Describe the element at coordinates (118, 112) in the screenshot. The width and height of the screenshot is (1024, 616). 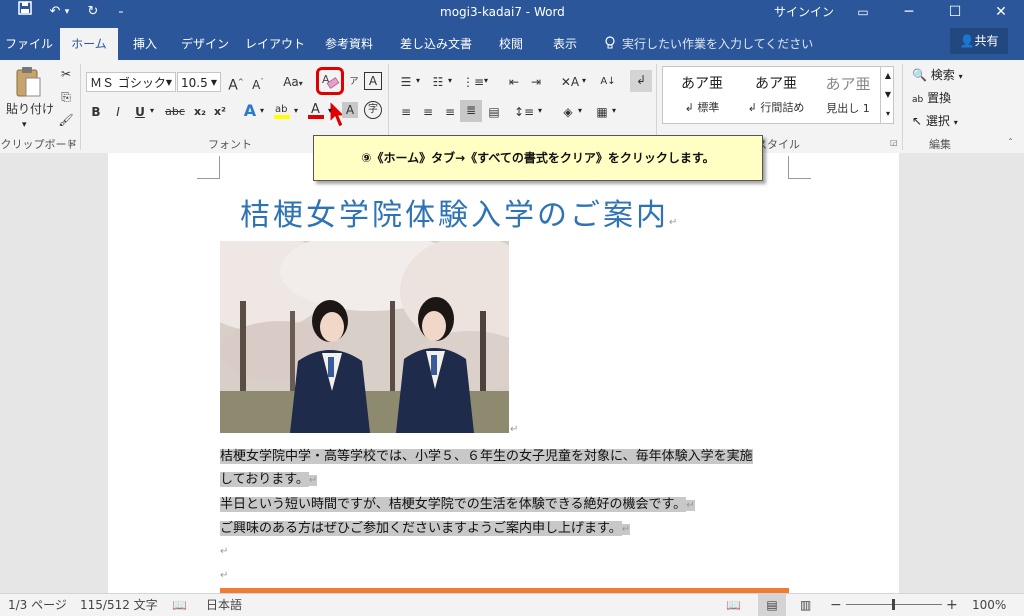
I see `italic-button: I` at that location.